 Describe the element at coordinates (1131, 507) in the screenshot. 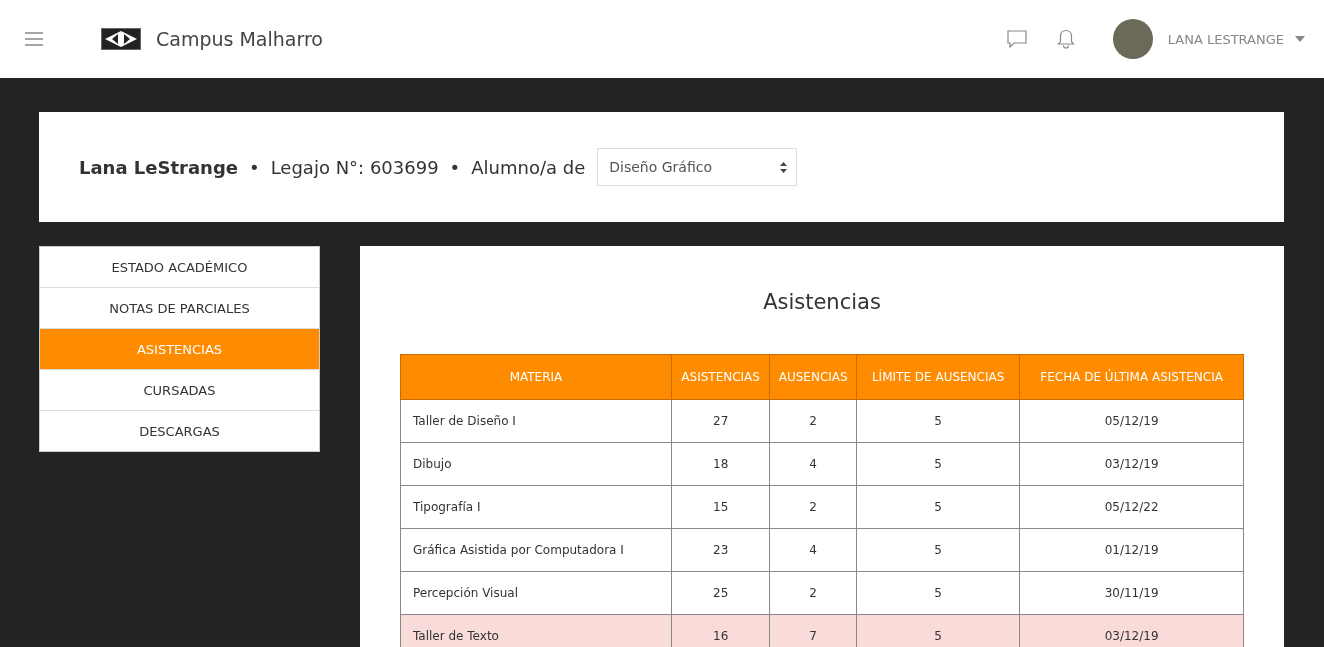

I see `table-cell: 05/12/22` at that location.